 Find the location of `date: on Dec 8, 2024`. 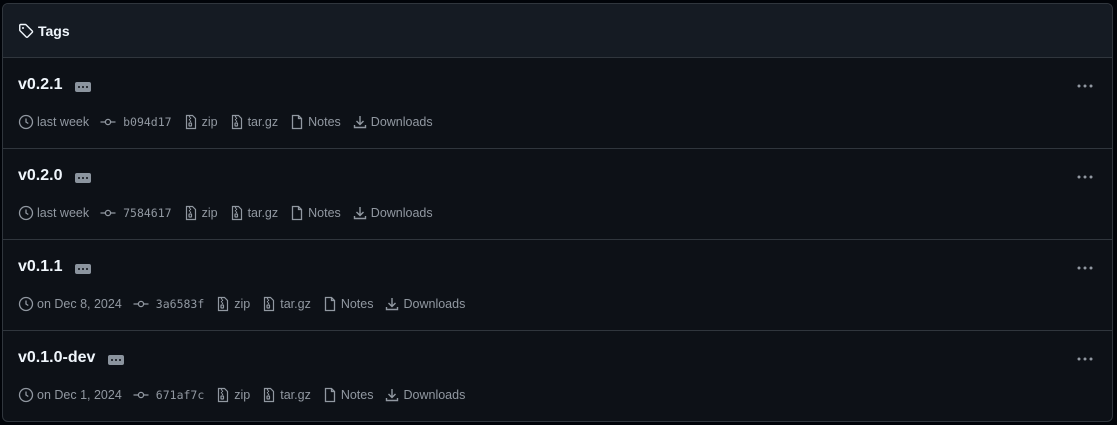

date: on Dec 8, 2024 is located at coordinates (70, 304).